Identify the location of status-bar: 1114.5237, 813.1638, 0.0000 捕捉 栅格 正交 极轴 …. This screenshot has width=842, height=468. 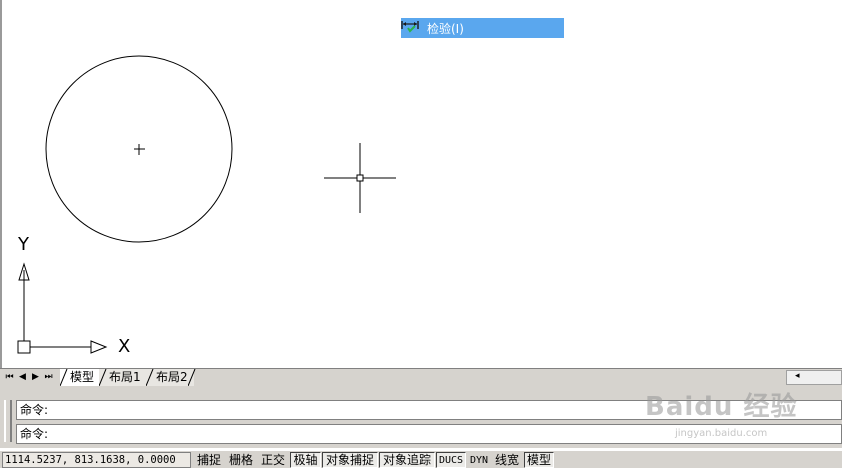
(421, 459).